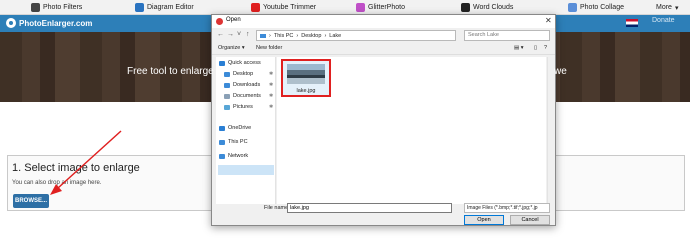 The width and height of the screenshot is (690, 246). I want to click on nav-selection-highlight, so click(246, 170).